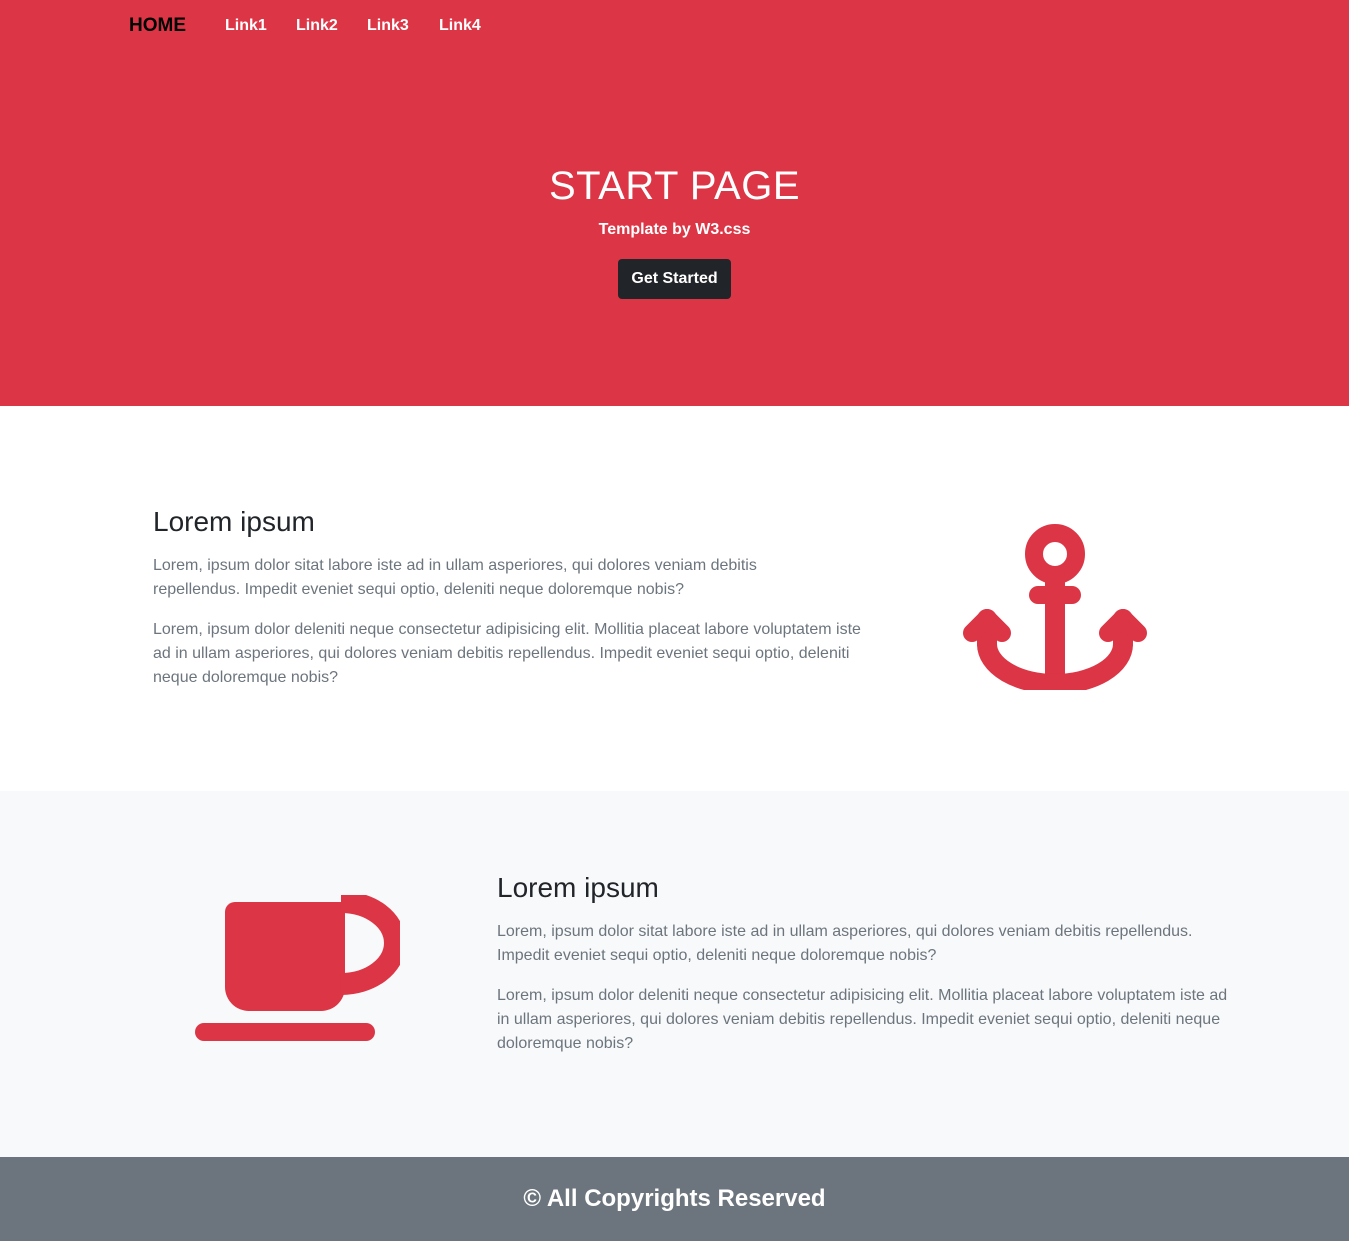 This screenshot has width=1349, height=1241. I want to click on get-started-button: Get Started, so click(674, 279).